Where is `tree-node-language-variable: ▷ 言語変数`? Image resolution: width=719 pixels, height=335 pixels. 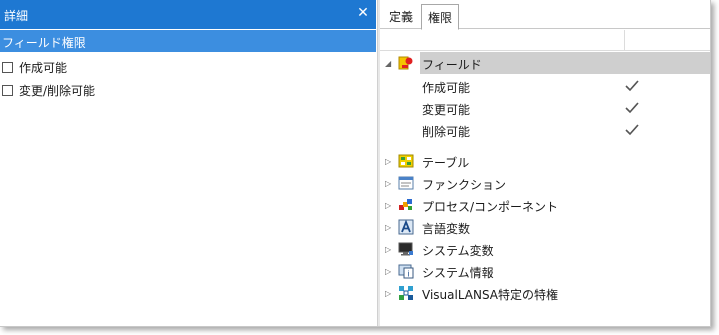 tree-node-language-variable: ▷ 言語変数 is located at coordinates (545, 227).